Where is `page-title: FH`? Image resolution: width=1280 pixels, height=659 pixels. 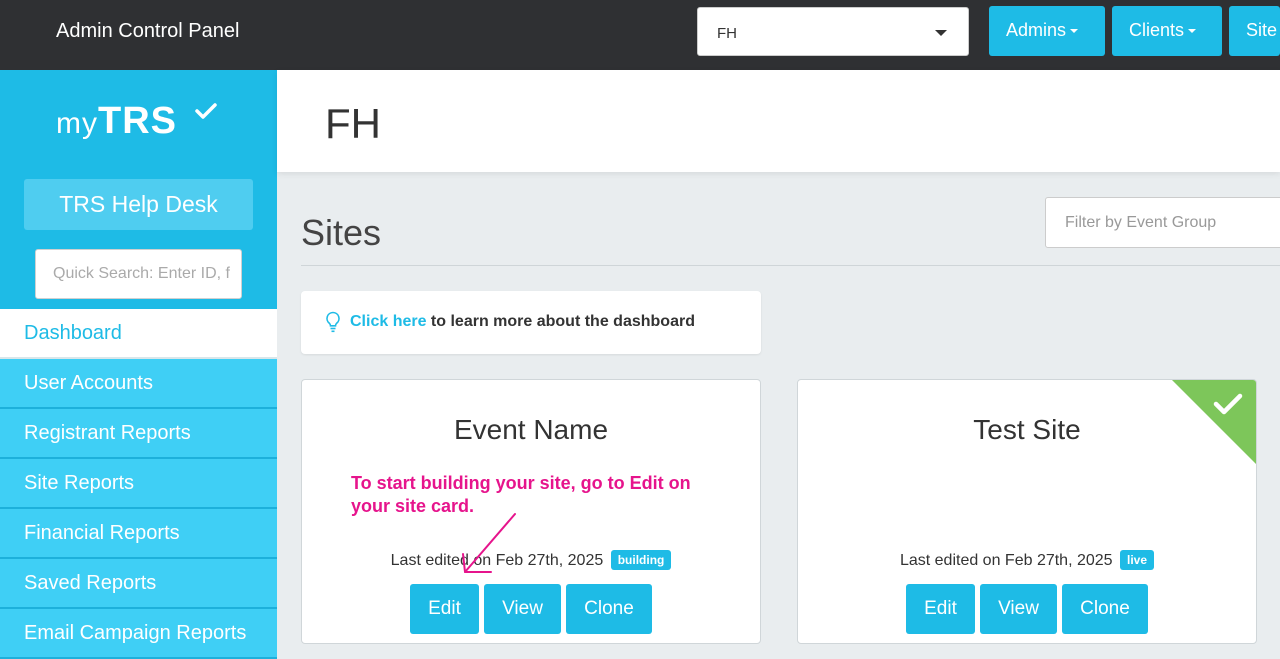
page-title: FH is located at coordinates (353, 123).